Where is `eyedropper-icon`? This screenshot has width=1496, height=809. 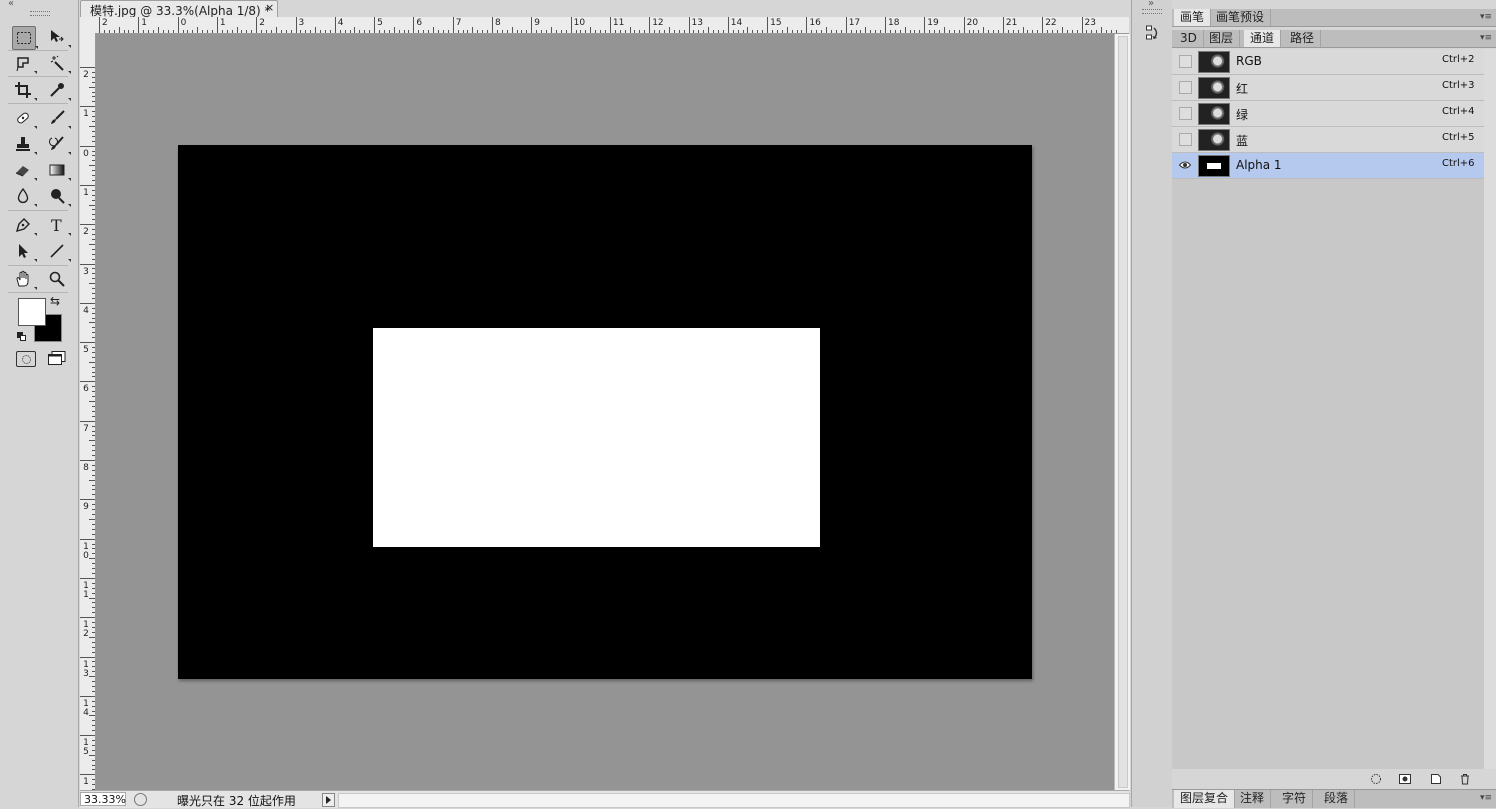 eyedropper-icon is located at coordinates (57, 90).